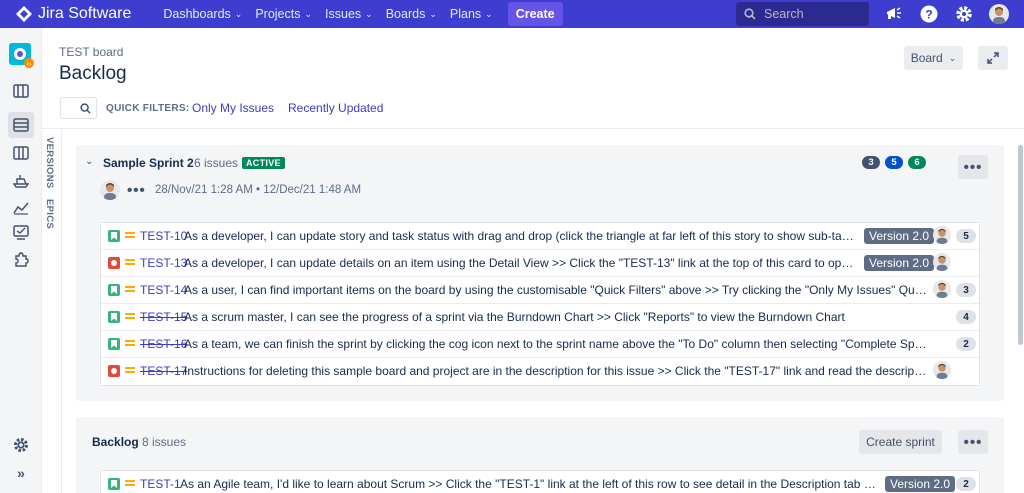 This screenshot has height=493, width=1024. What do you see at coordinates (163, 236) in the screenshot?
I see `issue-key: TEST-10` at bounding box center [163, 236].